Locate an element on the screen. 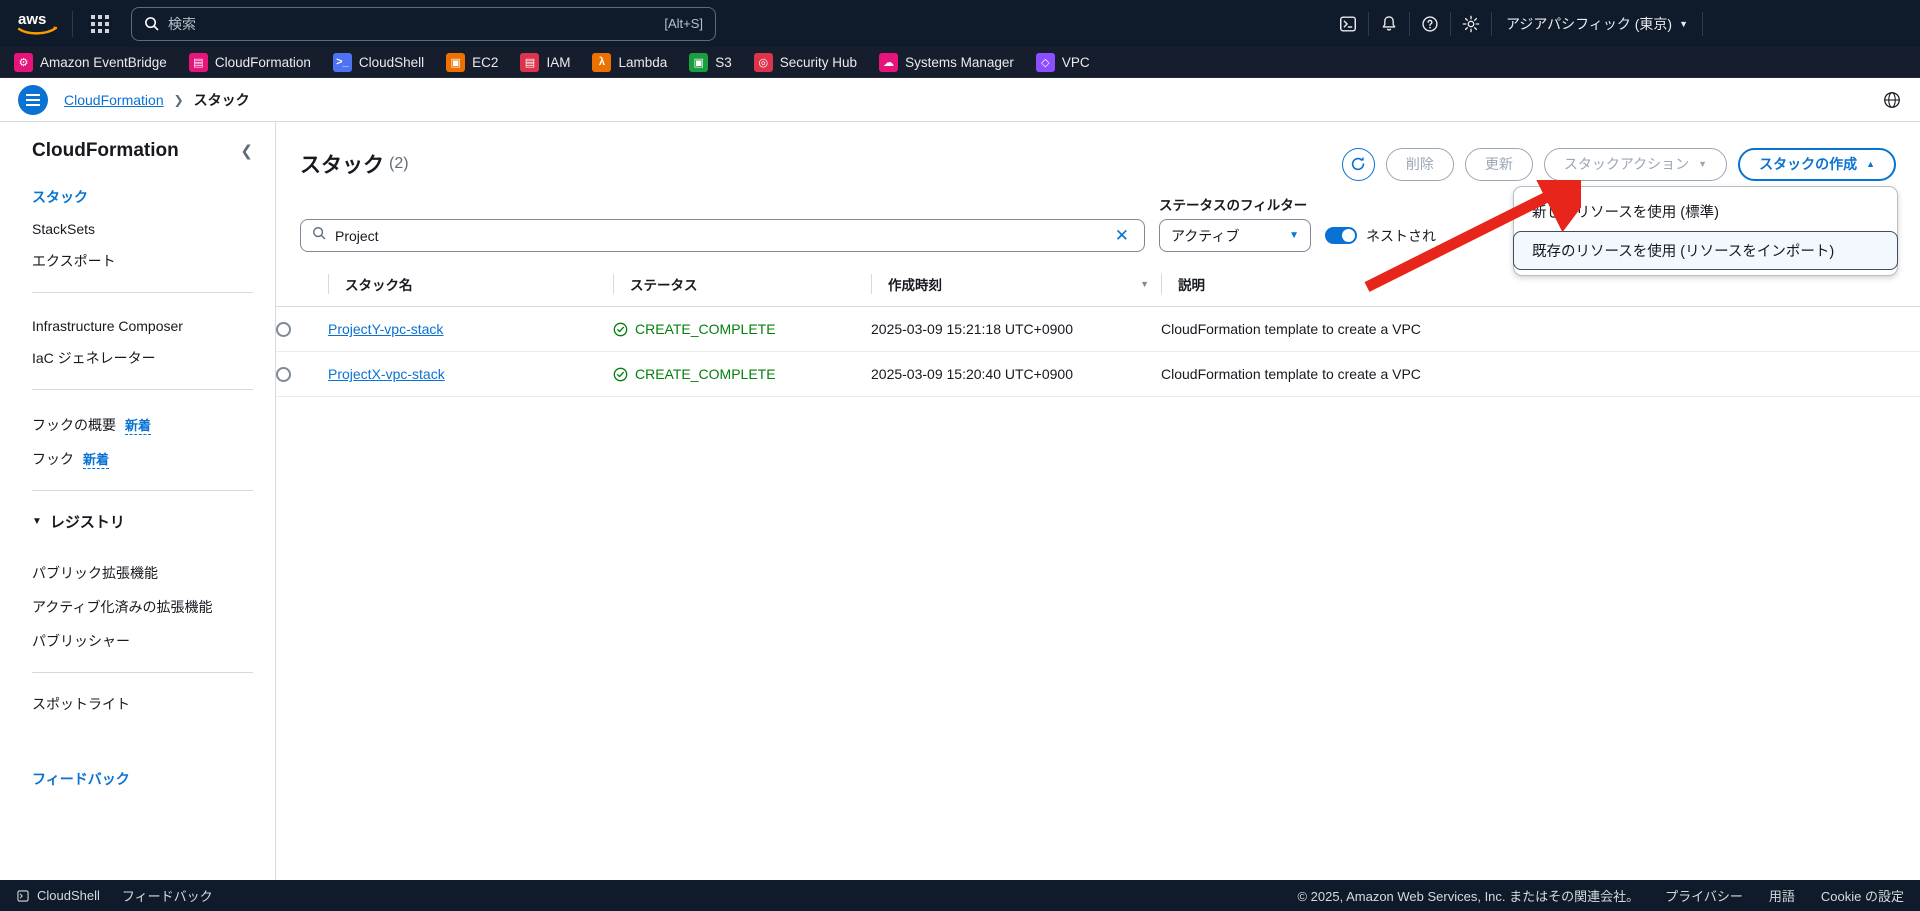 This screenshot has width=1920, height=911. favorite-service-vpc: ◇ VPC is located at coordinates (1068, 62).